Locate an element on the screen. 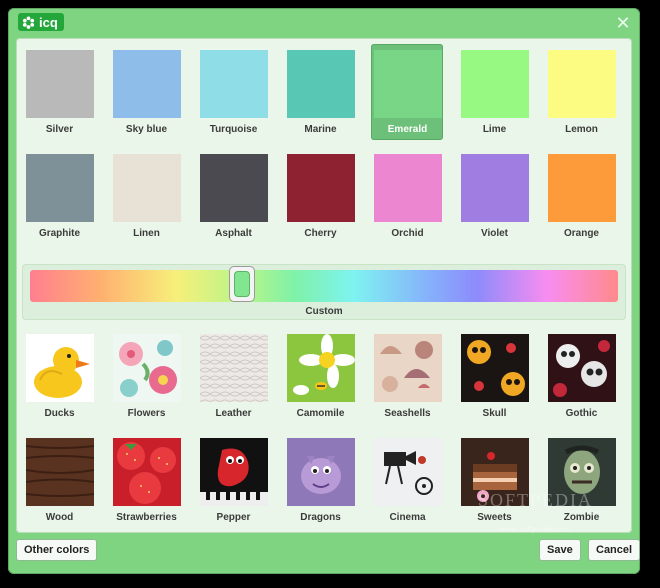 The image size is (660, 588). cancel-button: Cancel is located at coordinates (614, 550).